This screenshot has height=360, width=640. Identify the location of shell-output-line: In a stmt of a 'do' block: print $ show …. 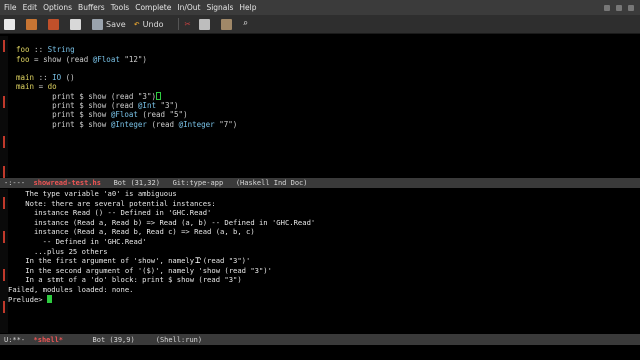
(125, 280).